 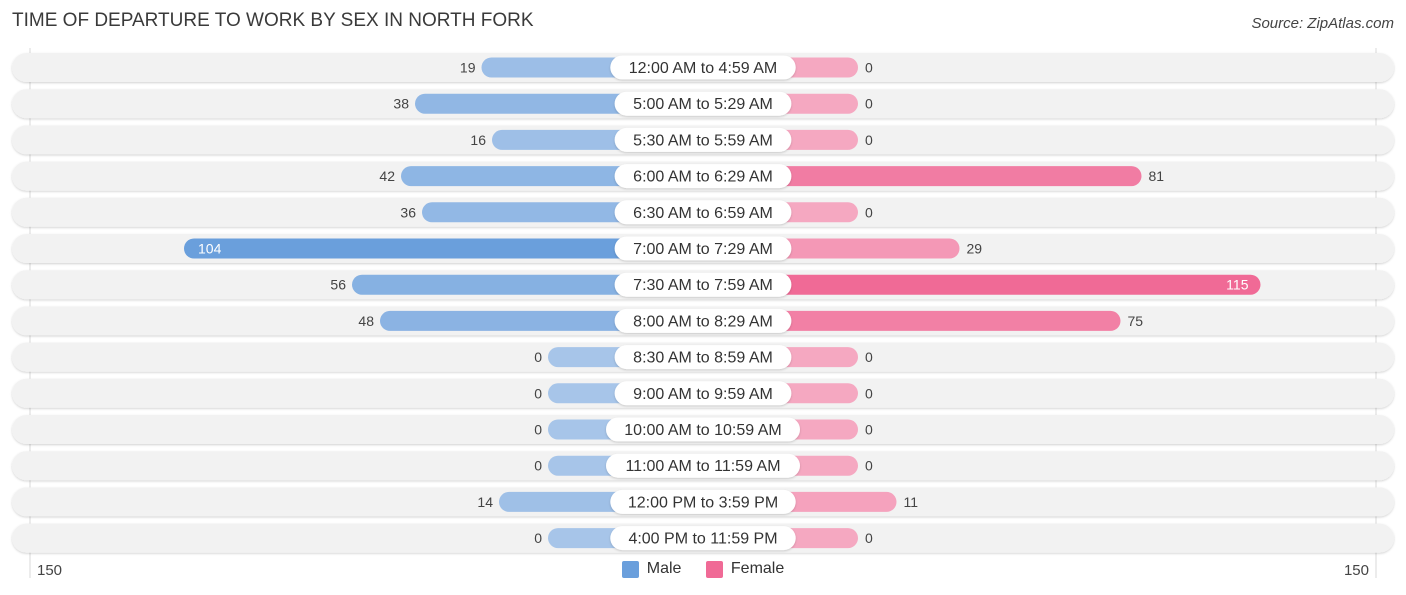 What do you see at coordinates (210, 249) in the screenshot?
I see `male-value-label: 104` at bounding box center [210, 249].